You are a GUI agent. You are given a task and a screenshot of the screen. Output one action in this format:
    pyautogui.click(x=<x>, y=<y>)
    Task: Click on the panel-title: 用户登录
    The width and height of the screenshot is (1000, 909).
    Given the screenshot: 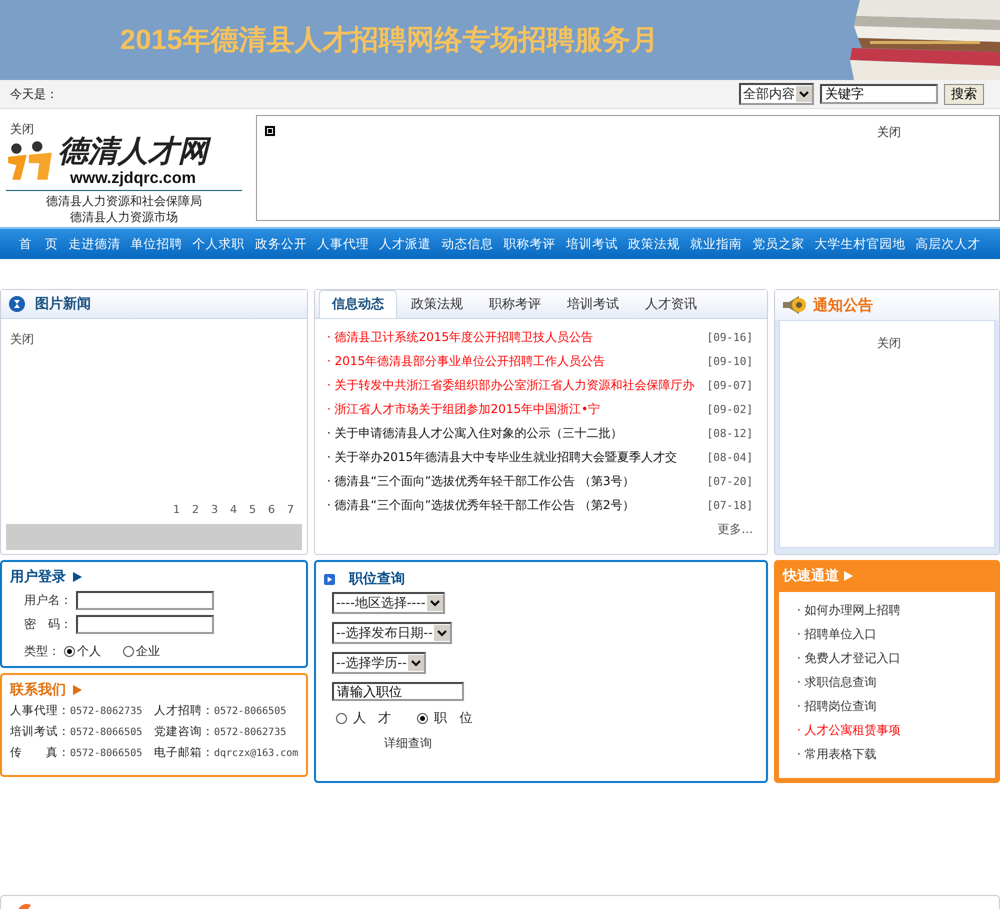 What is the action you would take?
    pyautogui.click(x=38, y=577)
    